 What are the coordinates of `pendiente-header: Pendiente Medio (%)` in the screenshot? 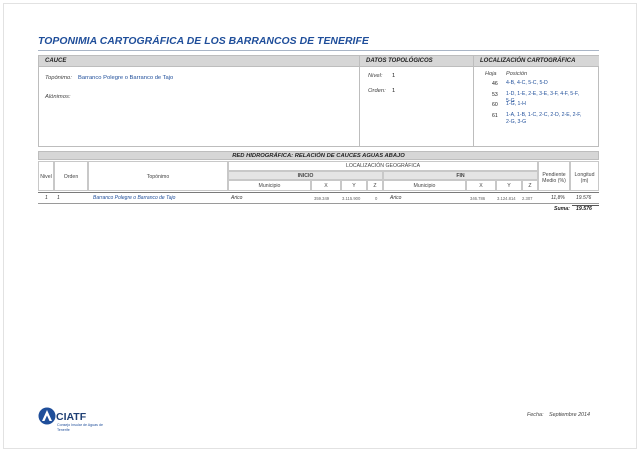 It's located at (554, 176).